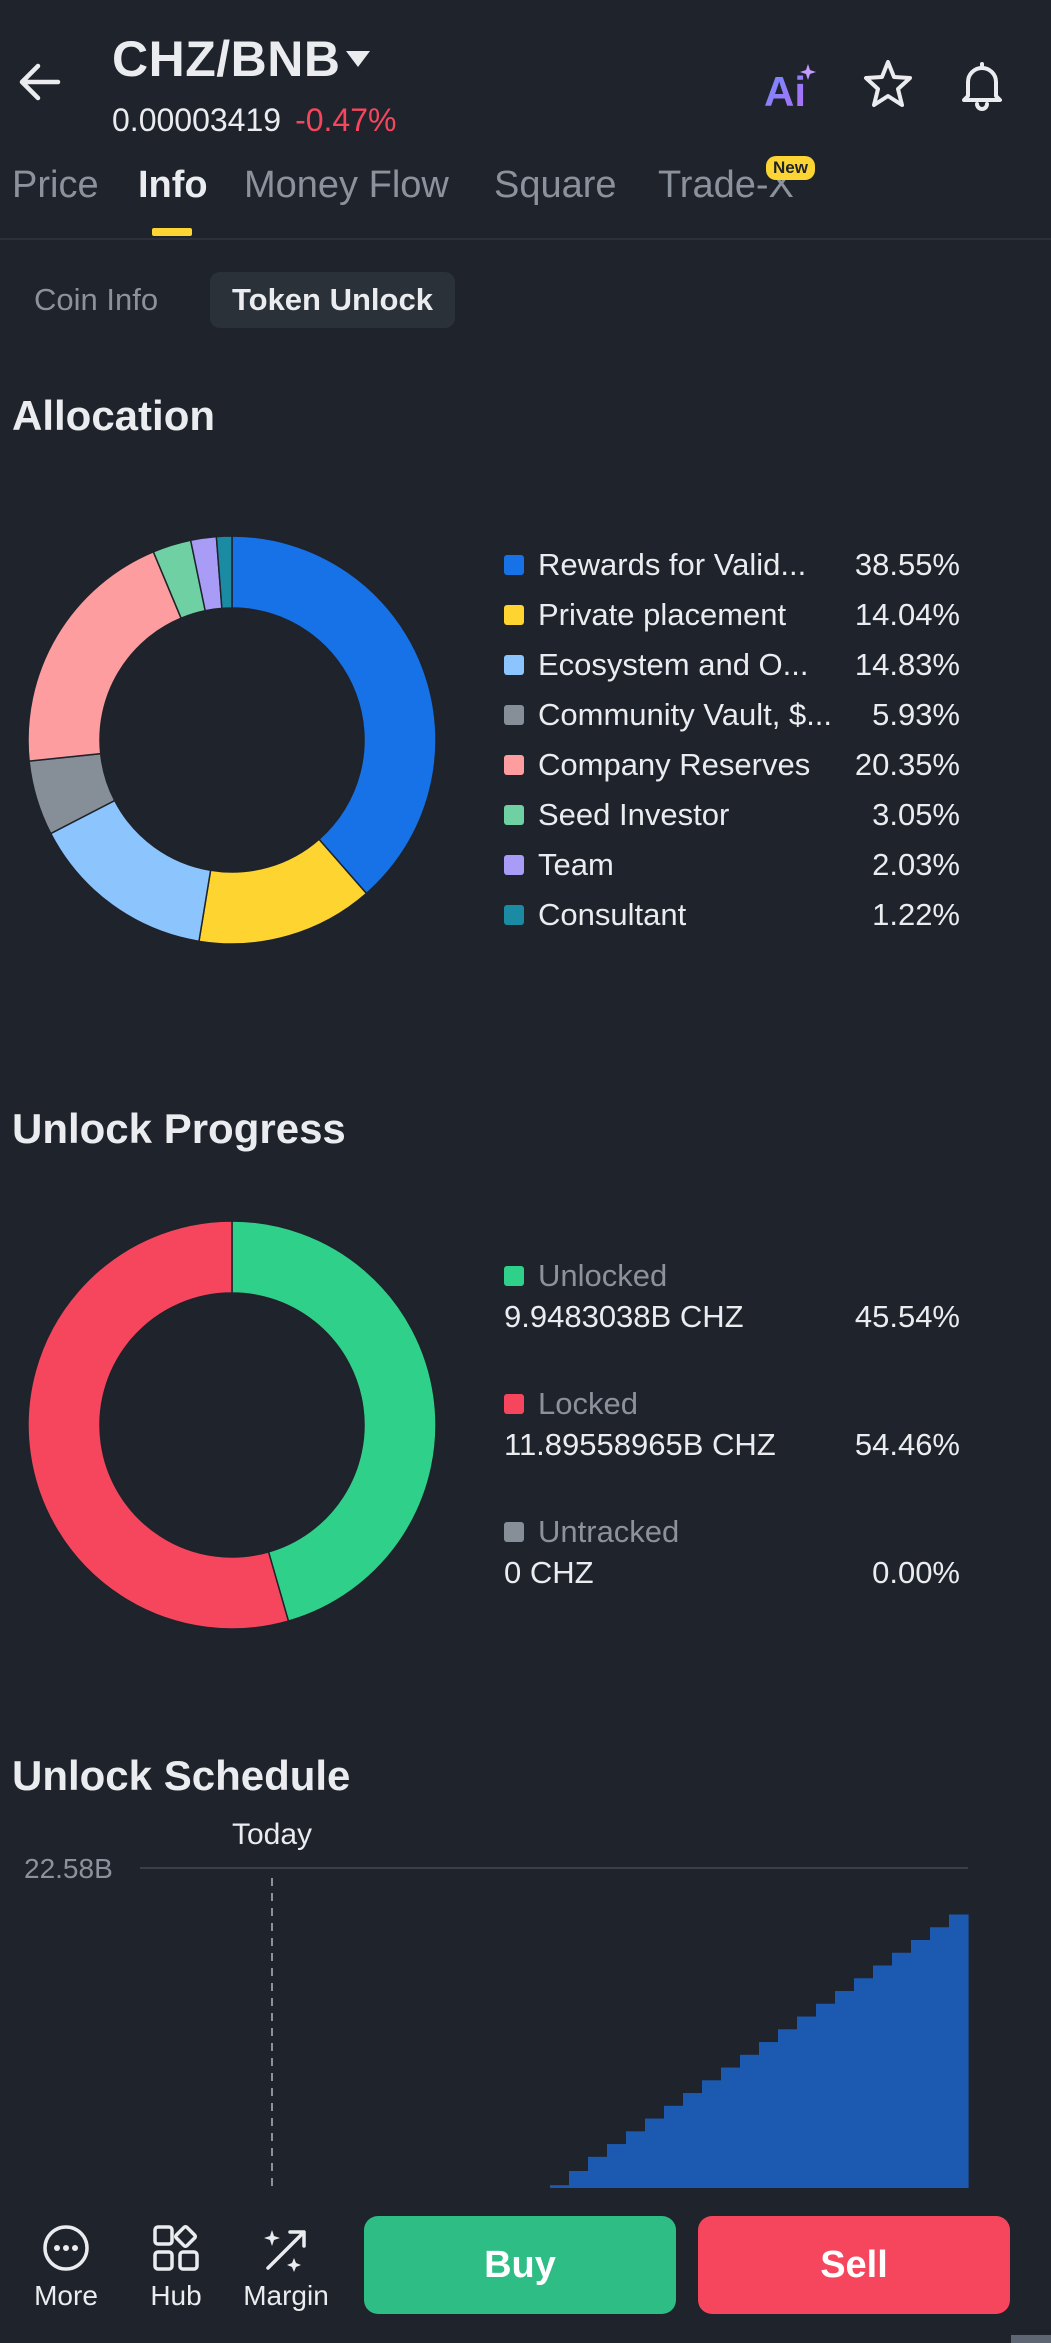 The width and height of the screenshot is (1051, 2343). Describe the element at coordinates (907, 764) in the screenshot. I see `legend-percent: 20.35%` at that location.